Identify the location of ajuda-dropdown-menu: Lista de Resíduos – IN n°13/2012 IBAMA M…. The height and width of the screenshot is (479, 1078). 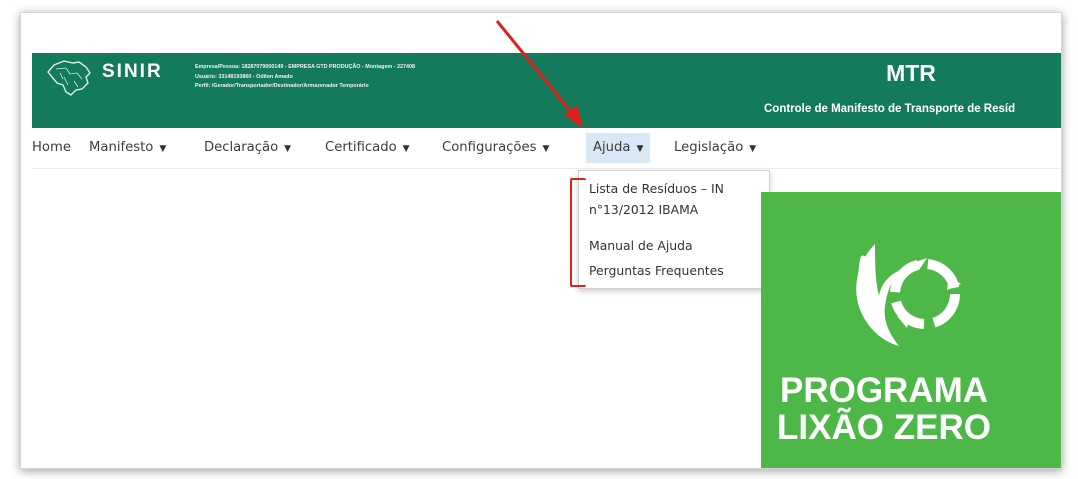
(674, 229).